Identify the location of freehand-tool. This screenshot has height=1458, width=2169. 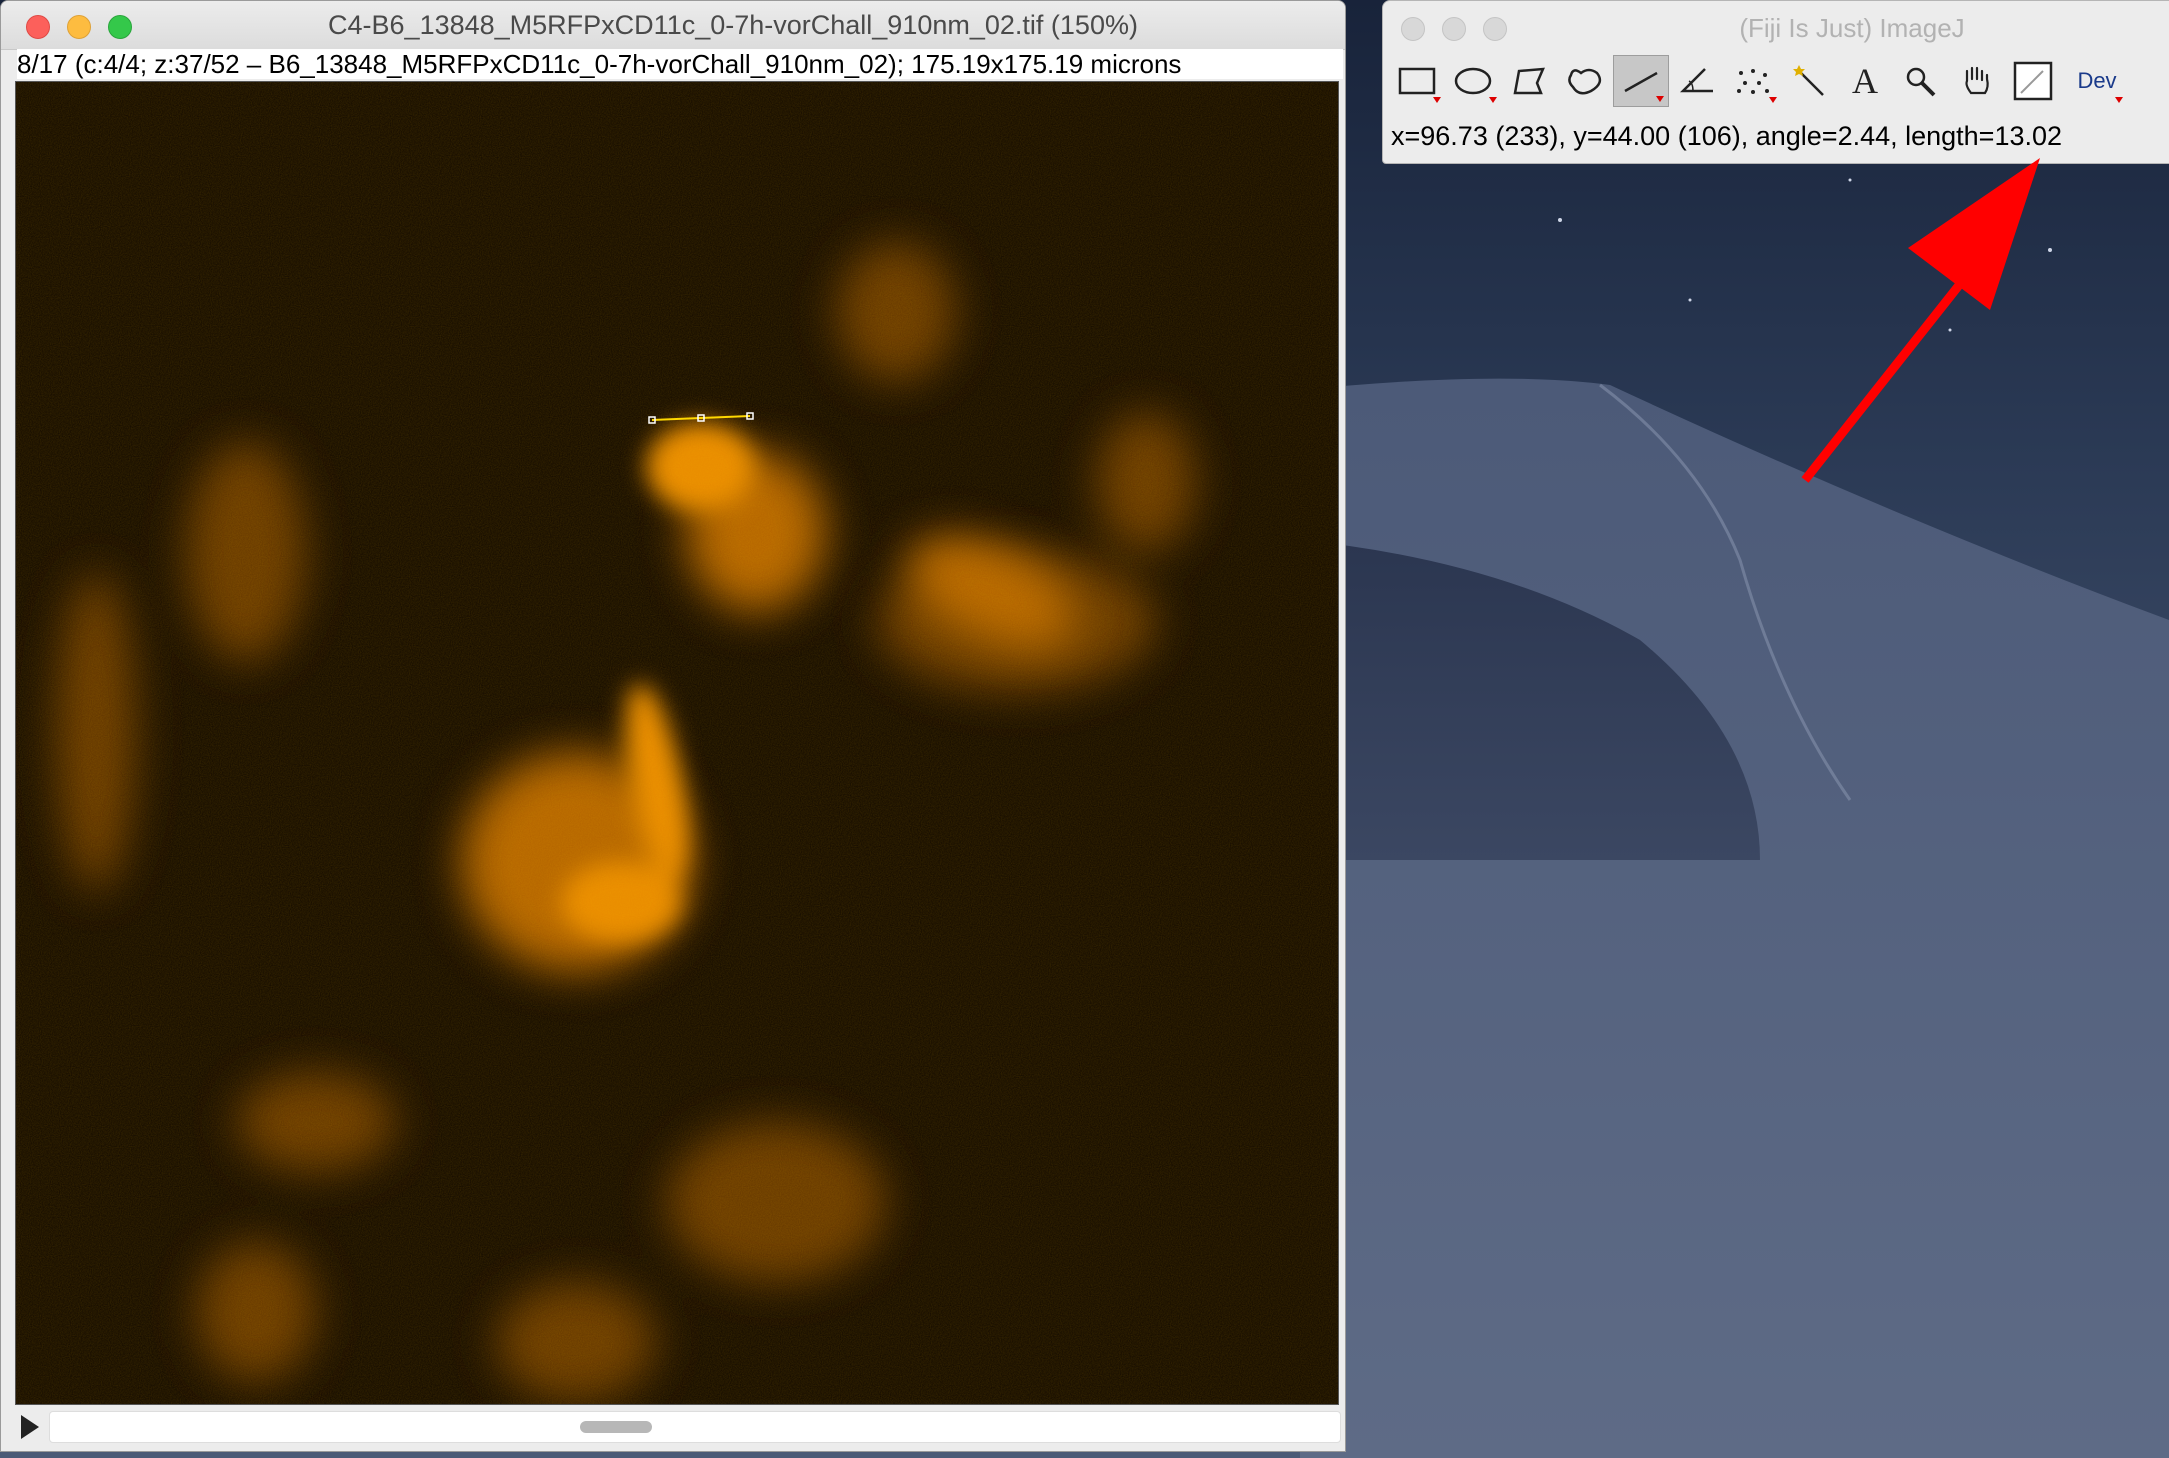
(1585, 81).